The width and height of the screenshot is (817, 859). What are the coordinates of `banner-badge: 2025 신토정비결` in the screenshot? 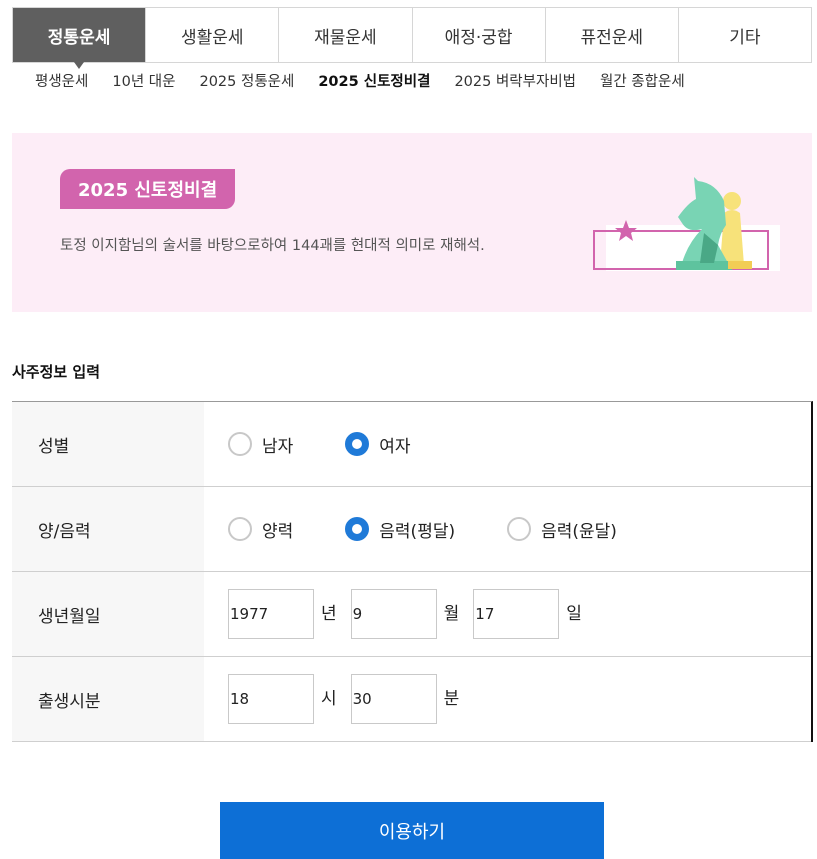 It's located at (148, 189).